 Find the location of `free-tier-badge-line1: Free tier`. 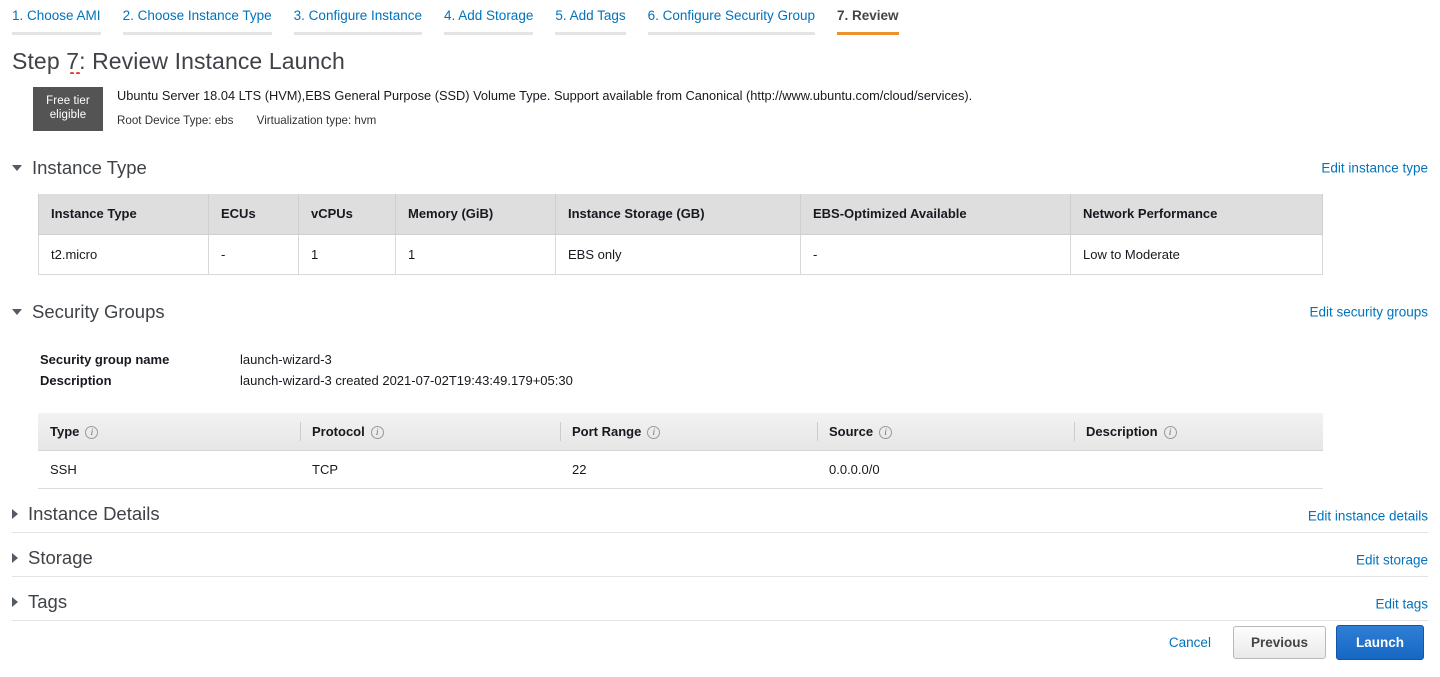

free-tier-badge-line1: Free tier is located at coordinates (68, 101).